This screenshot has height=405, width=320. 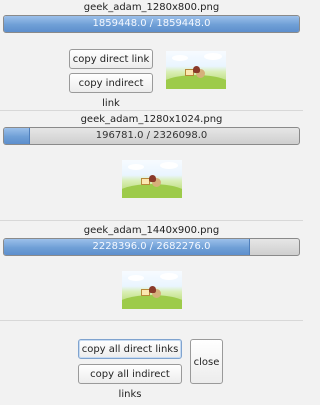 What do you see at coordinates (111, 59) in the screenshot?
I see `copy-direct-link-button: copy direct link` at bounding box center [111, 59].